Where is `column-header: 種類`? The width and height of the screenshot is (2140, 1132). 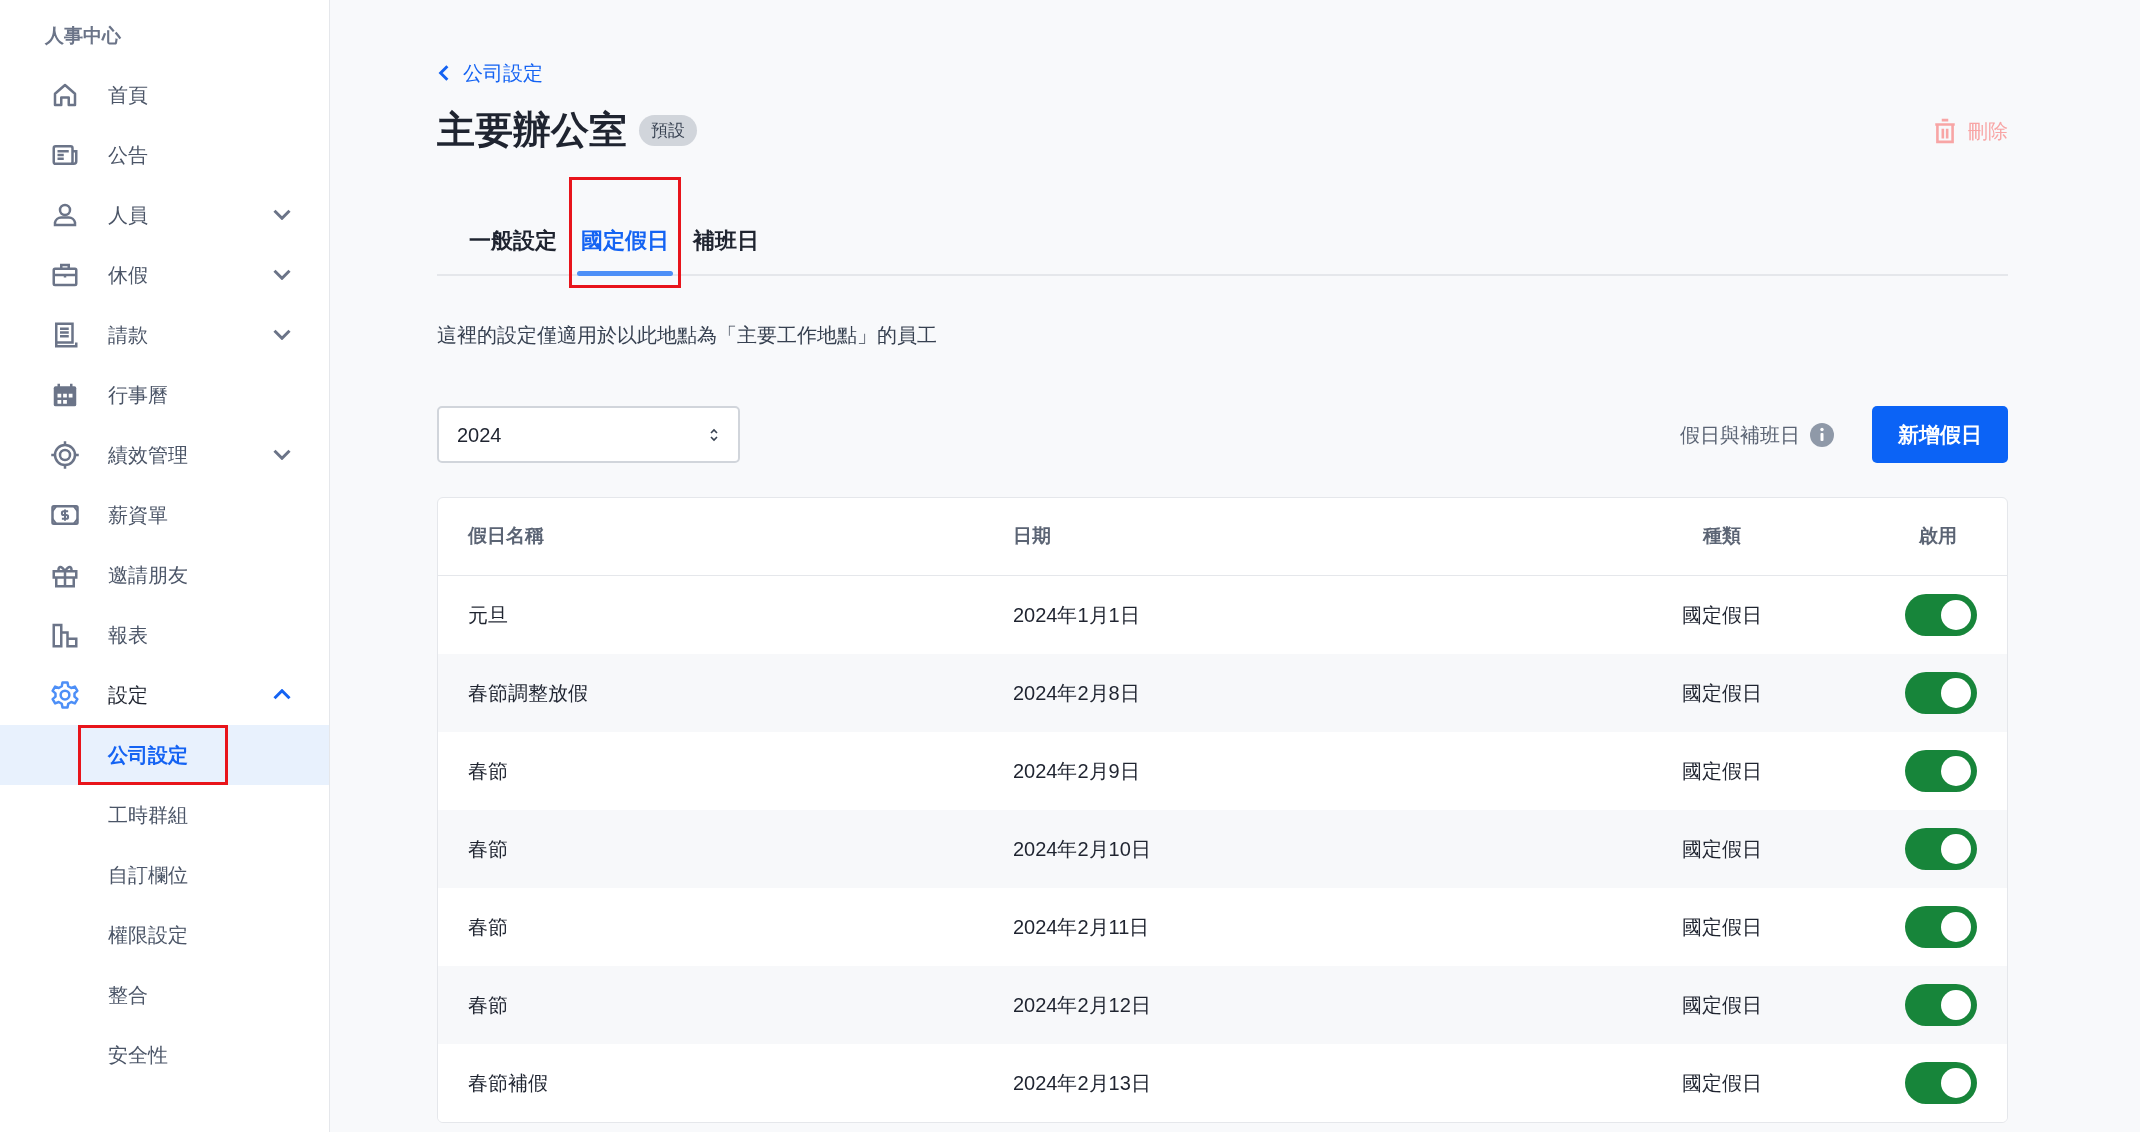 column-header: 種類 is located at coordinates (1721, 536).